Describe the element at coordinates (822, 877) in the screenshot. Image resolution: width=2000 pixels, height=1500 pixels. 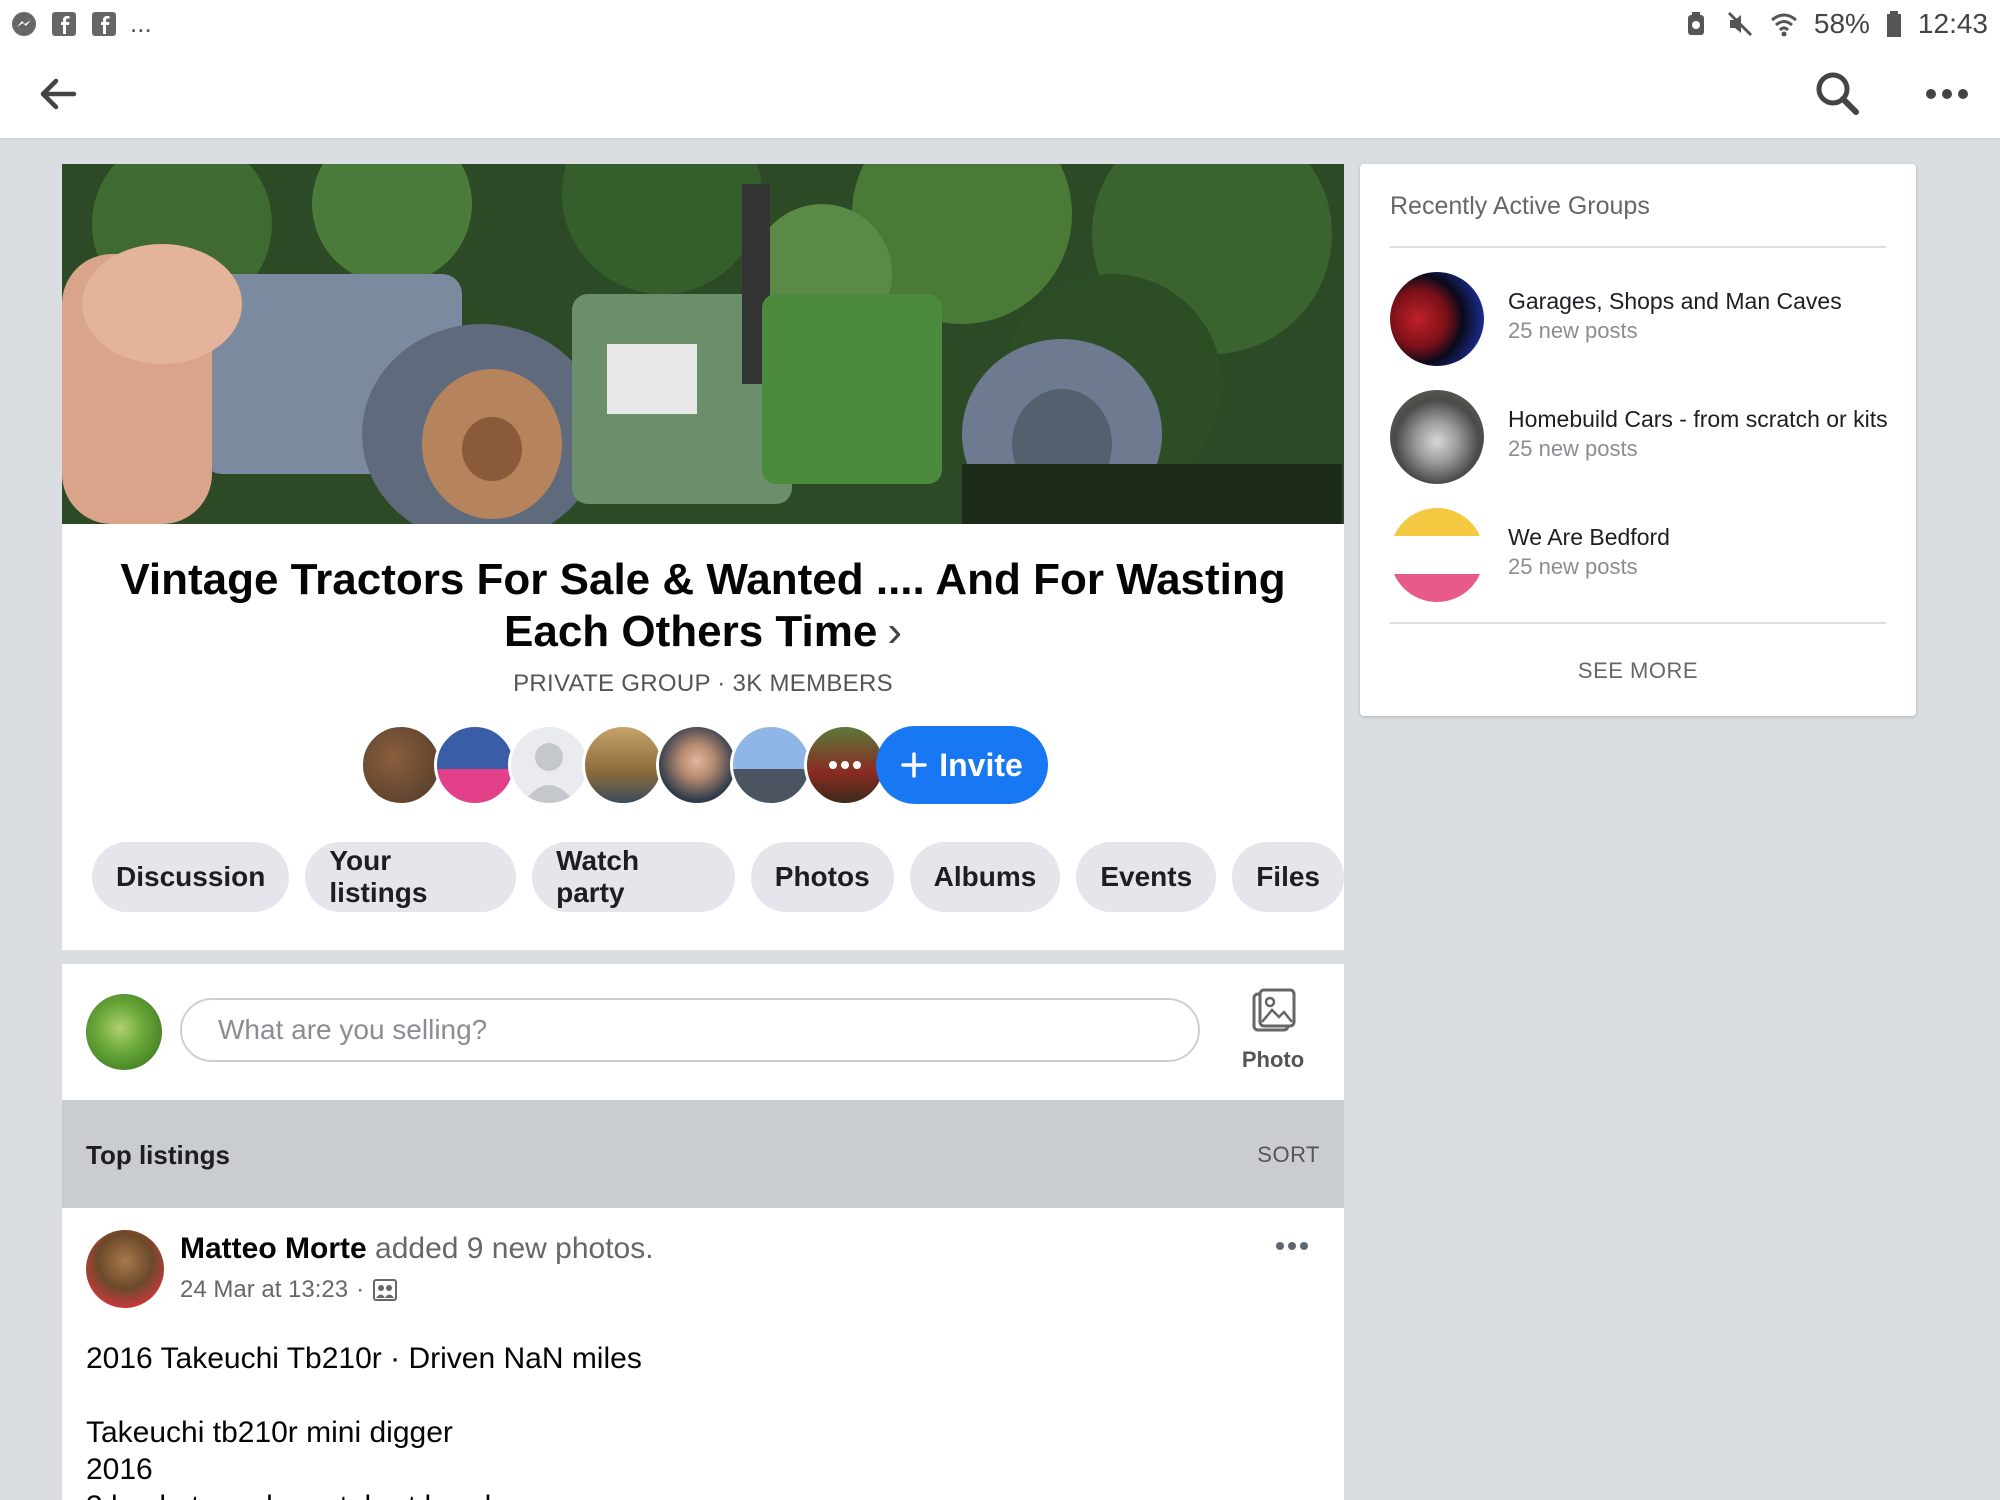
I see `tab-photos: Photos` at that location.